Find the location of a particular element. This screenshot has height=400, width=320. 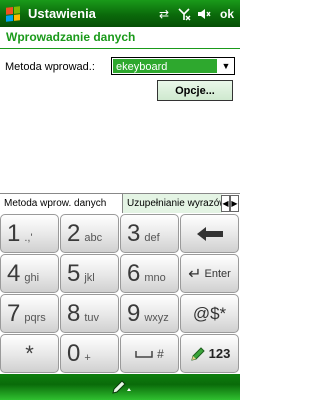

key-4: 4 ghi is located at coordinates (29, 273).